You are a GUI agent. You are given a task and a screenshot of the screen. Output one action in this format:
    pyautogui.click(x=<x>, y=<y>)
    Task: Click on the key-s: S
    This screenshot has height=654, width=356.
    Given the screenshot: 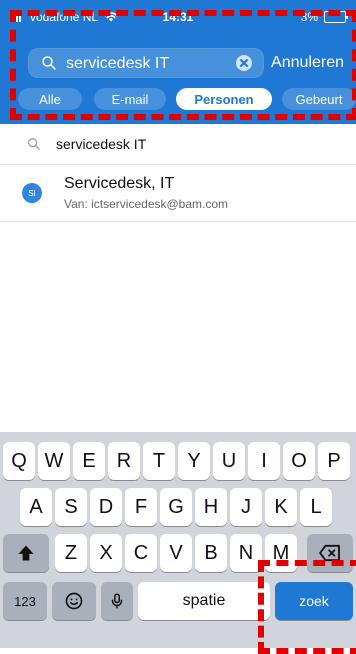 What is the action you would take?
    pyautogui.click(x=71, y=507)
    